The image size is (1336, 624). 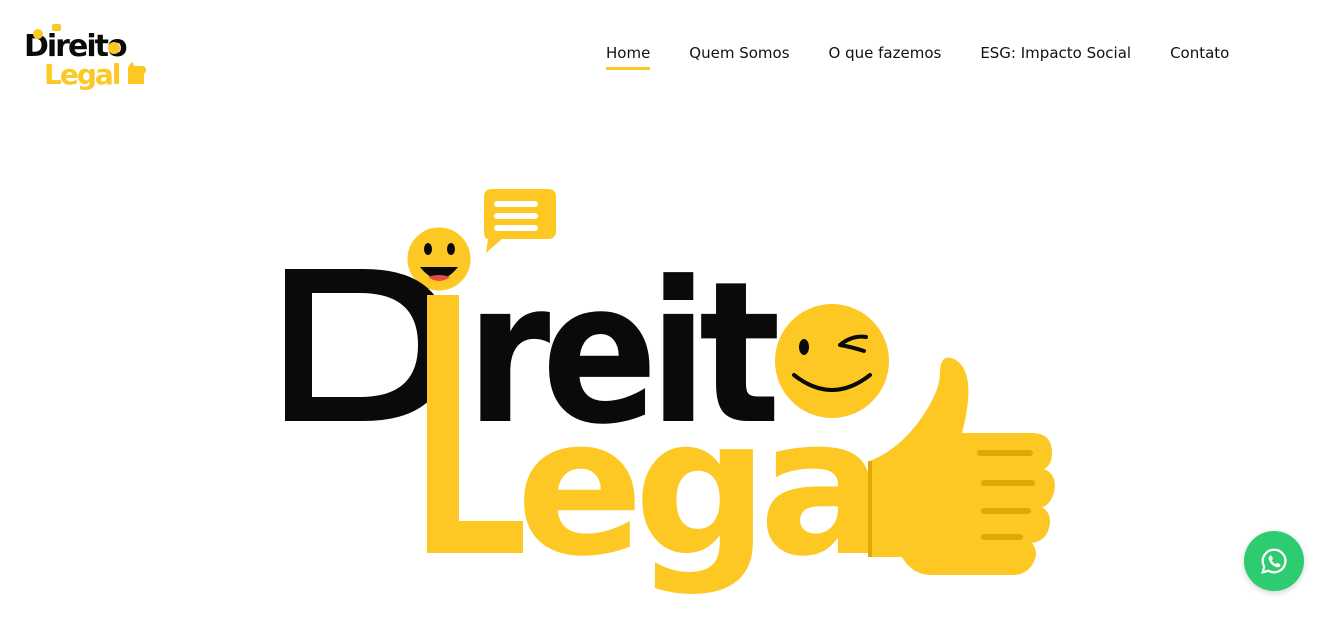 I want to click on logo-image: Direito Legal, so click(x=85, y=57).